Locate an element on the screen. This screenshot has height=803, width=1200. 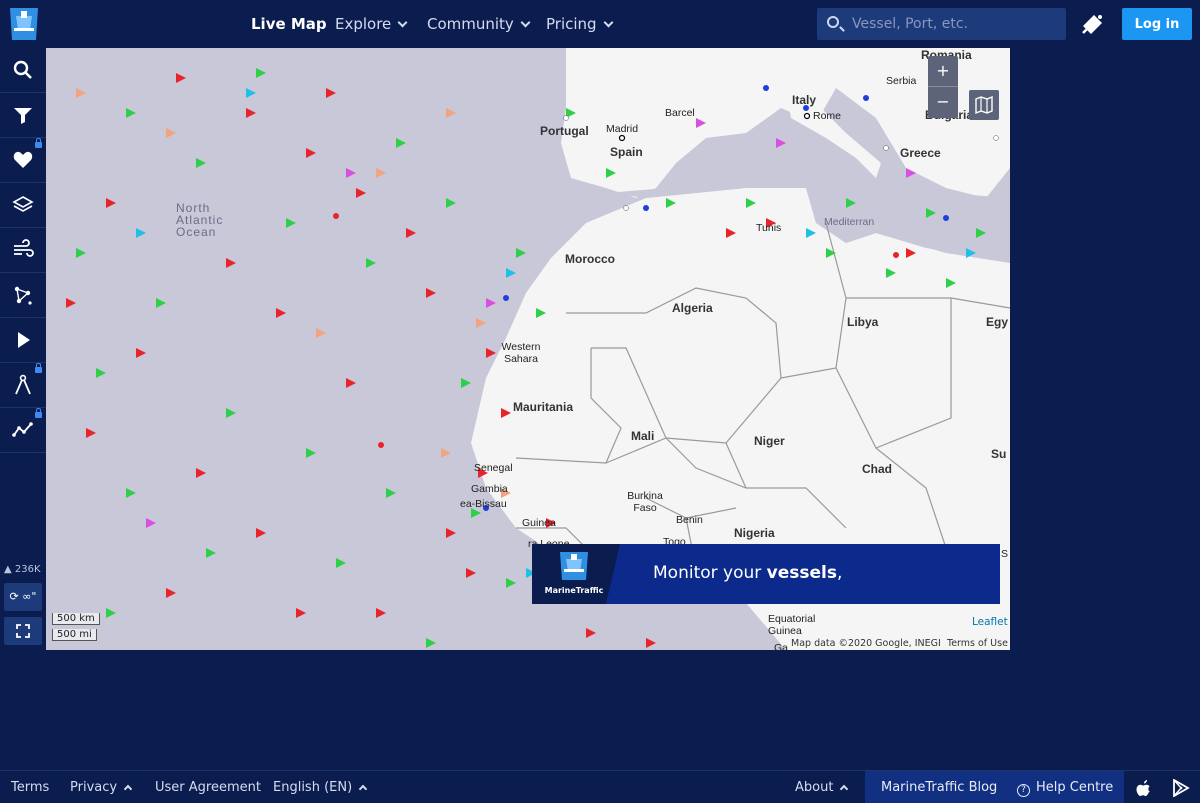
footer-language-selector: English (EN) is located at coordinates (320, 787).